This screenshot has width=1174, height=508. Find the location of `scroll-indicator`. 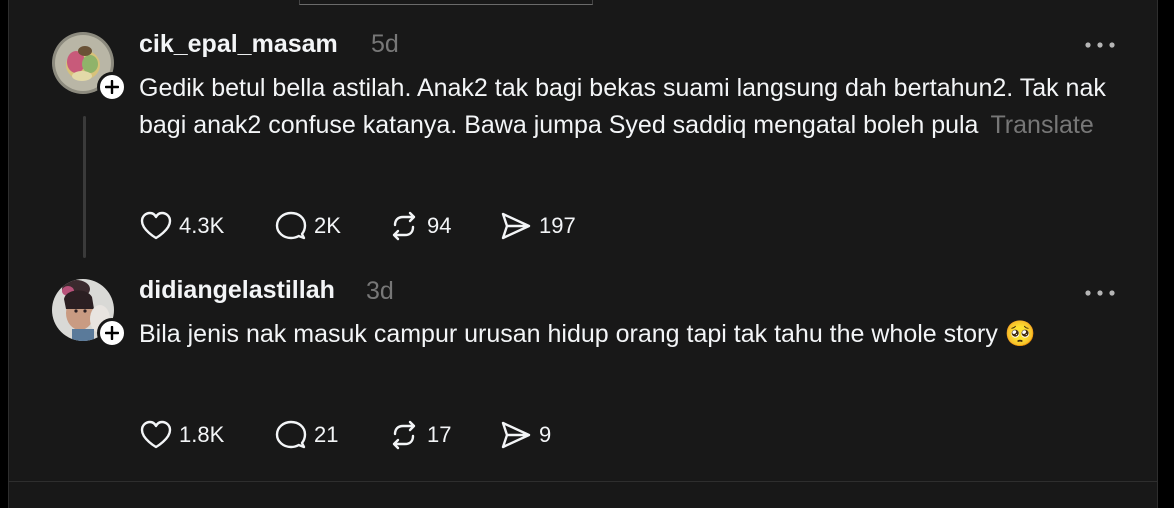

scroll-indicator is located at coordinates (446, 2).